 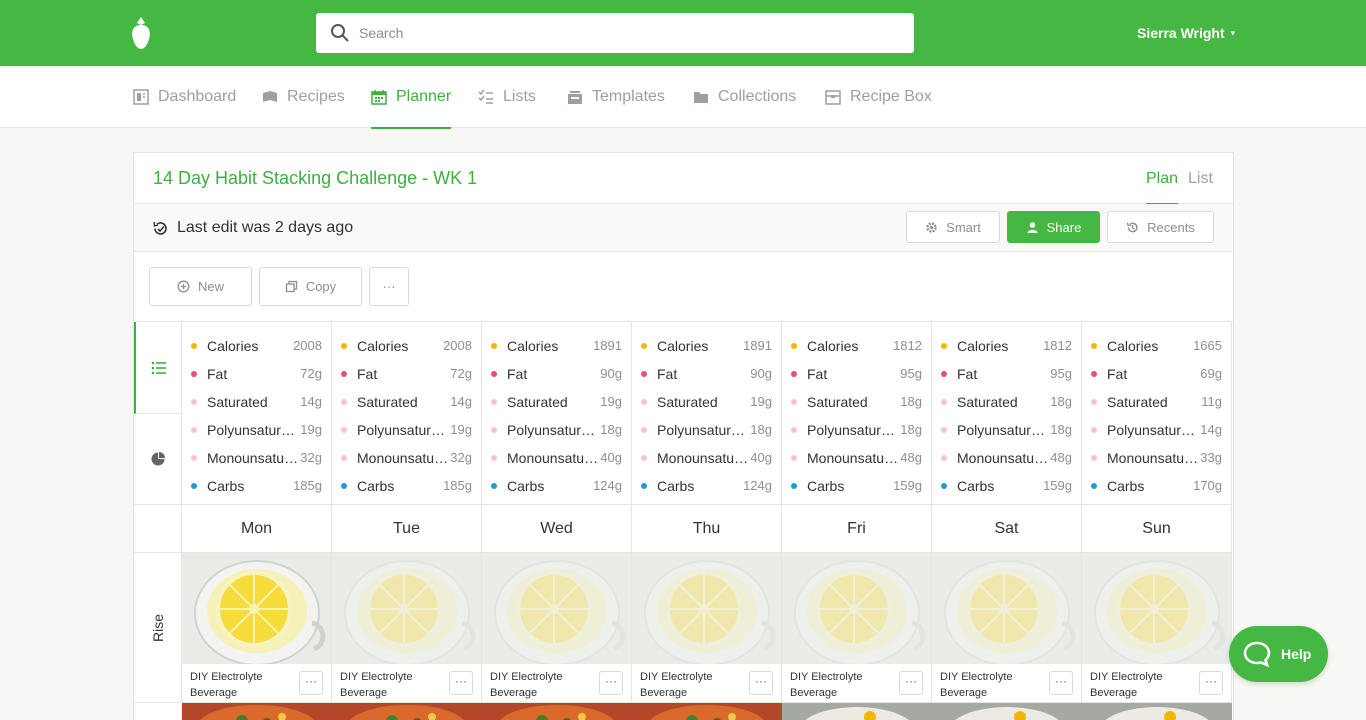 I want to click on nav-recipes: Recipes, so click(x=303, y=97).